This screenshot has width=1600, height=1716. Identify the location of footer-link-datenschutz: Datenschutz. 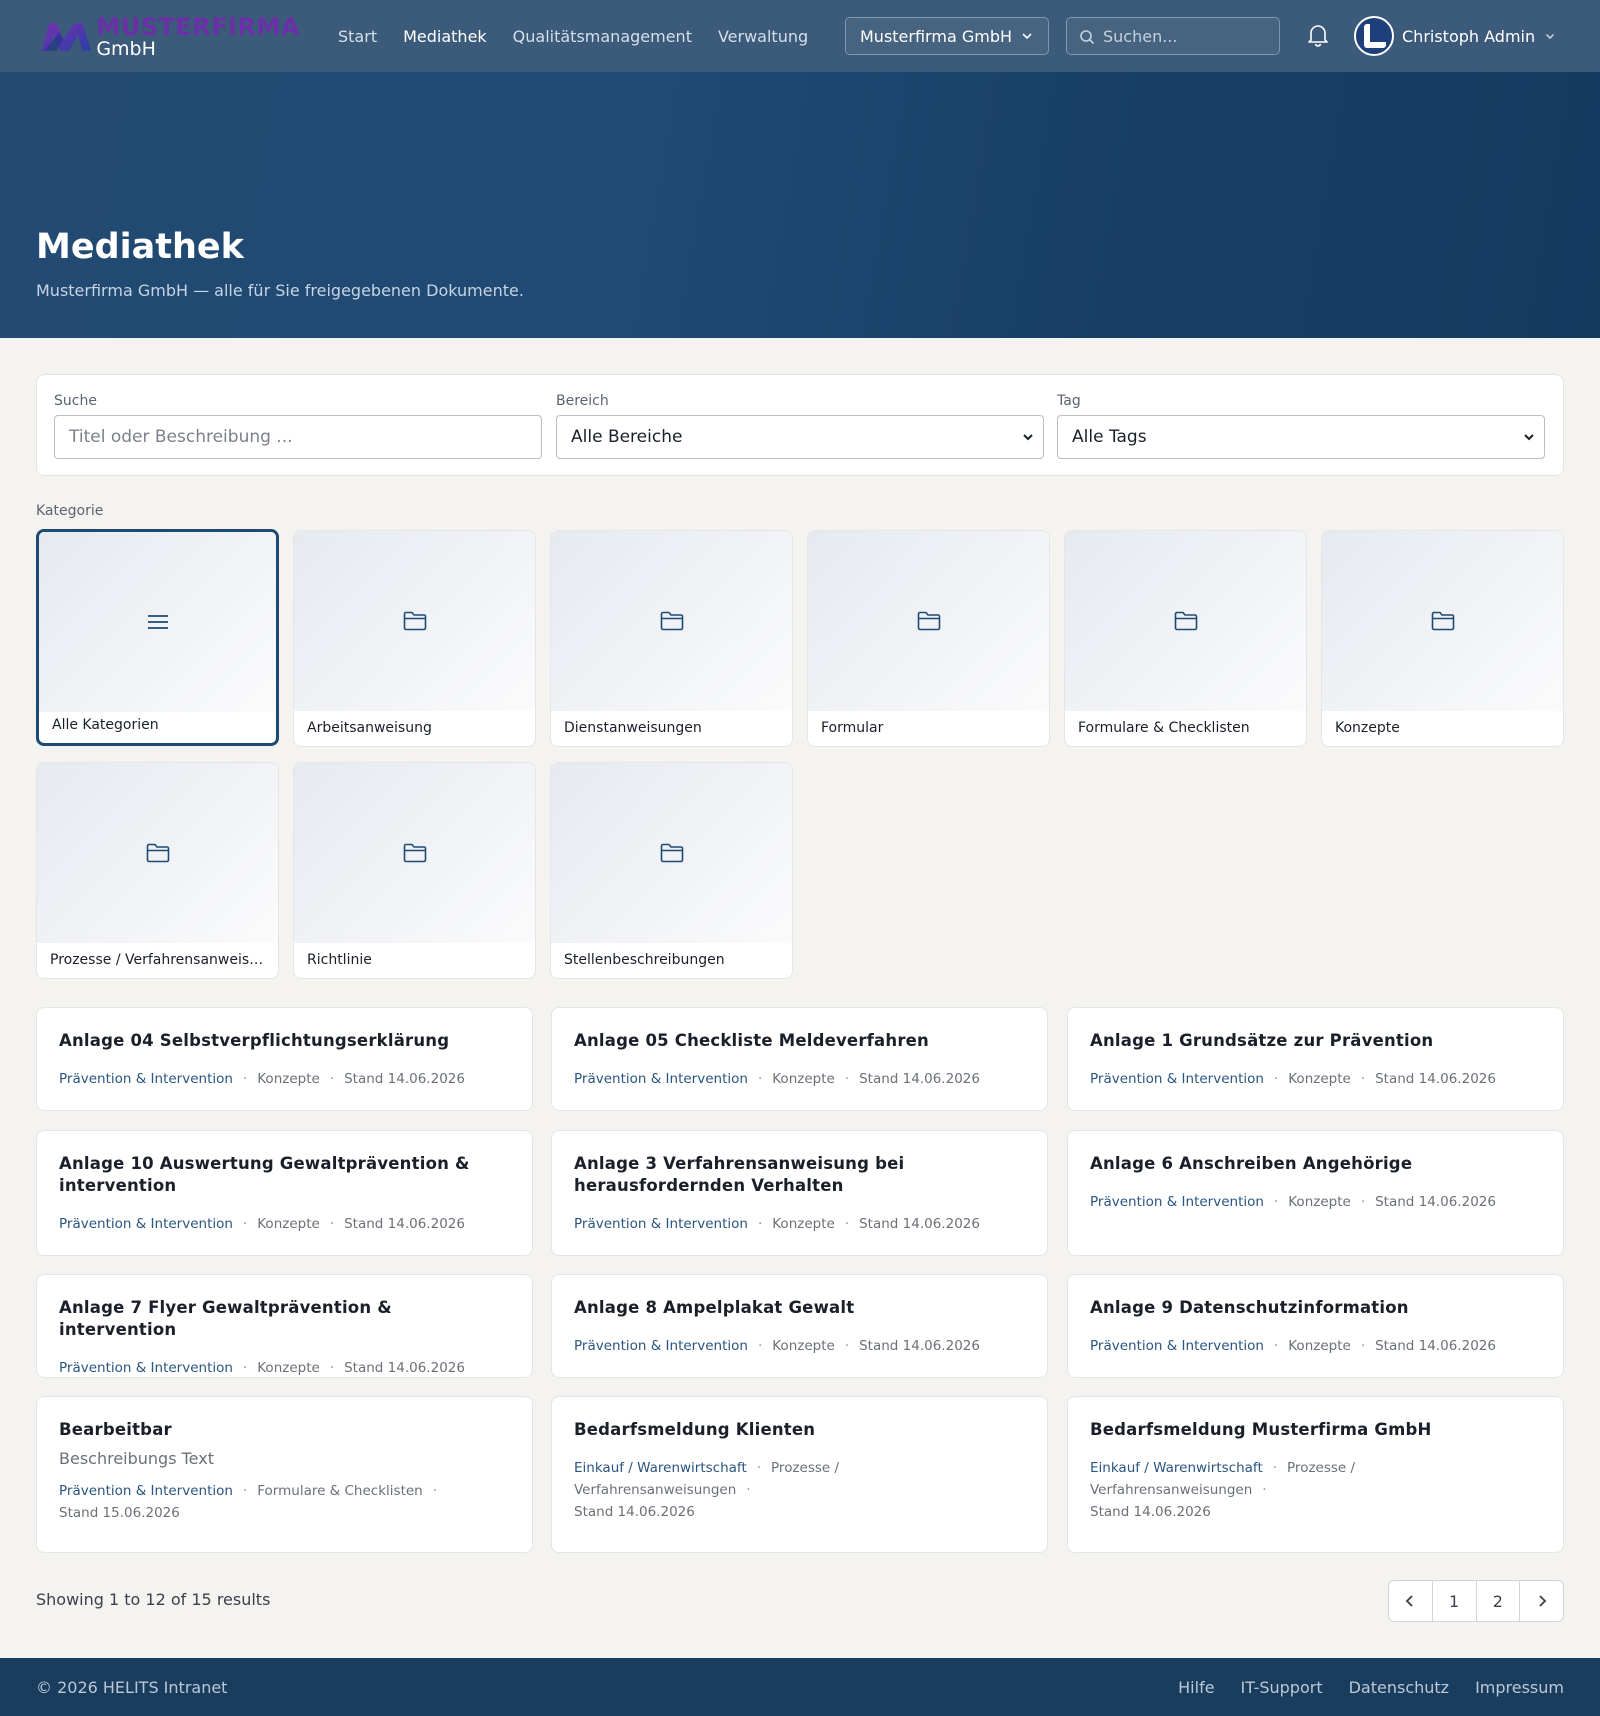
(1399, 1687).